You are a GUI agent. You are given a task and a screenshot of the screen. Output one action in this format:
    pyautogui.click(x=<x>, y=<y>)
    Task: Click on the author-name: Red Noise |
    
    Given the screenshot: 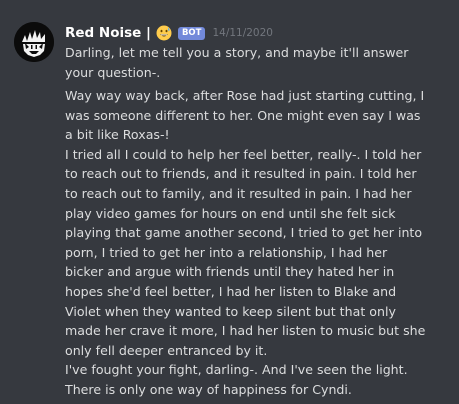 What is the action you would take?
    pyautogui.click(x=108, y=33)
    